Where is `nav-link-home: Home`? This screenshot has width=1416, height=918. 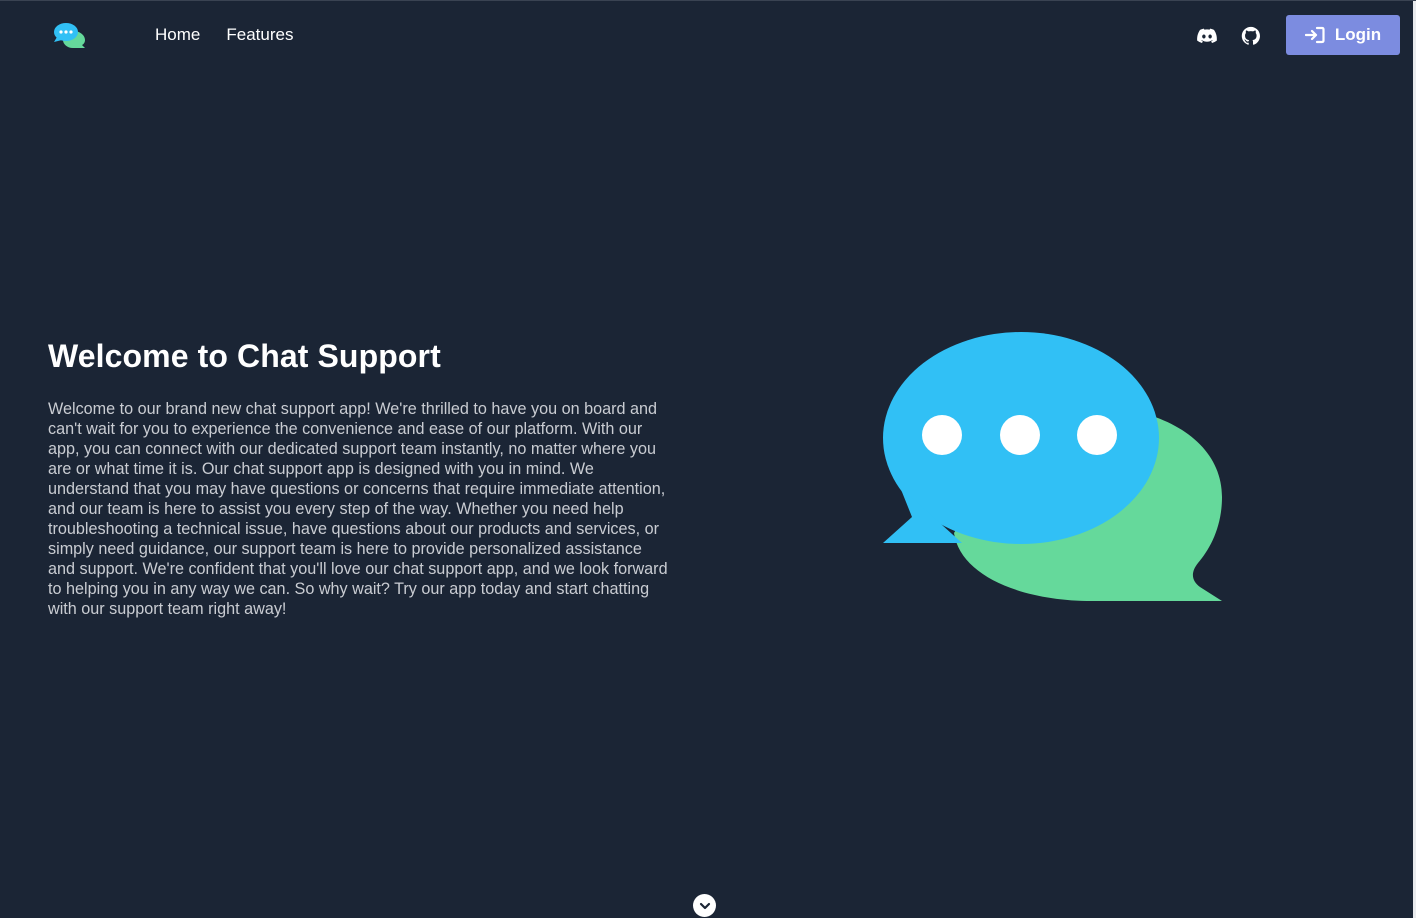 nav-link-home: Home is located at coordinates (177, 35).